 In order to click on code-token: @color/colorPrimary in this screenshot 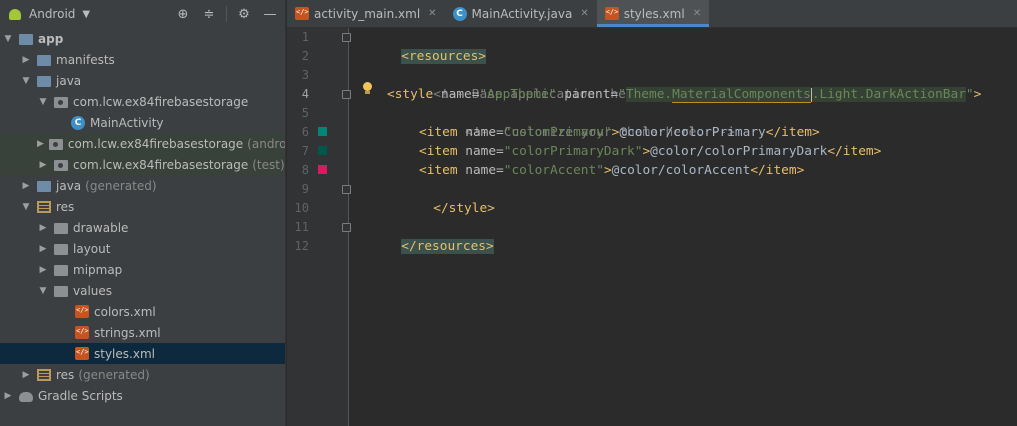, I will do `click(692, 132)`.